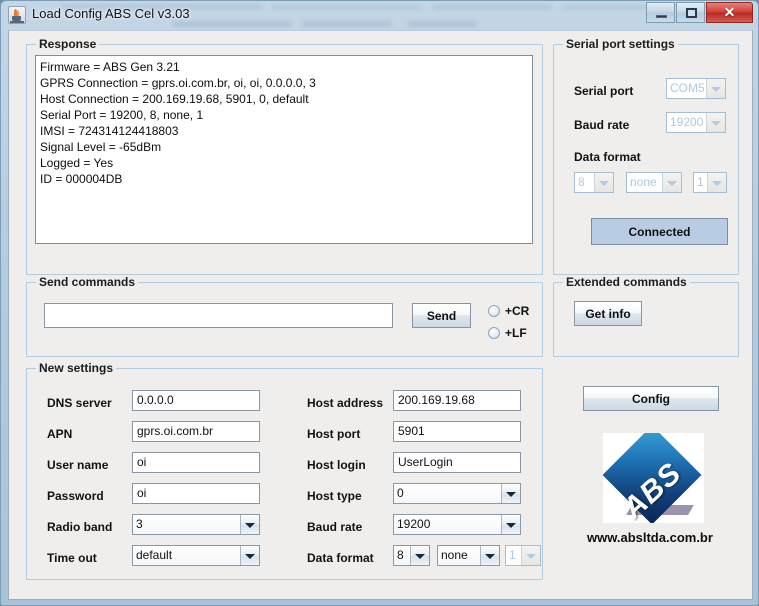 The image size is (759, 606). Describe the element at coordinates (196, 493) in the screenshot. I see `password-input: oi` at that location.